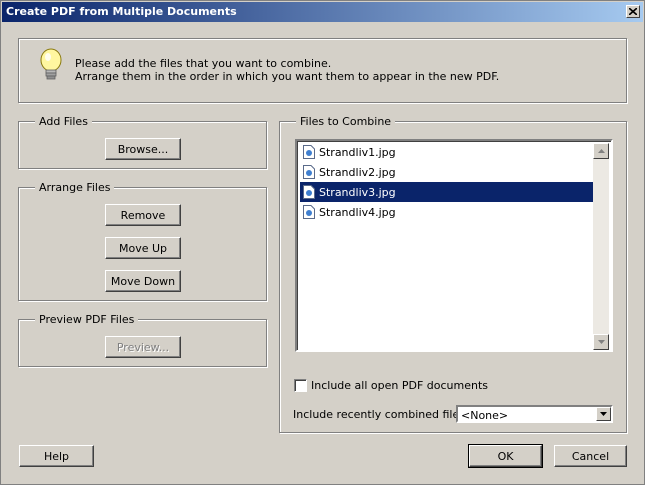  What do you see at coordinates (381, 414) in the screenshot?
I see `recent-files-label: Include recently combined files:` at bounding box center [381, 414].